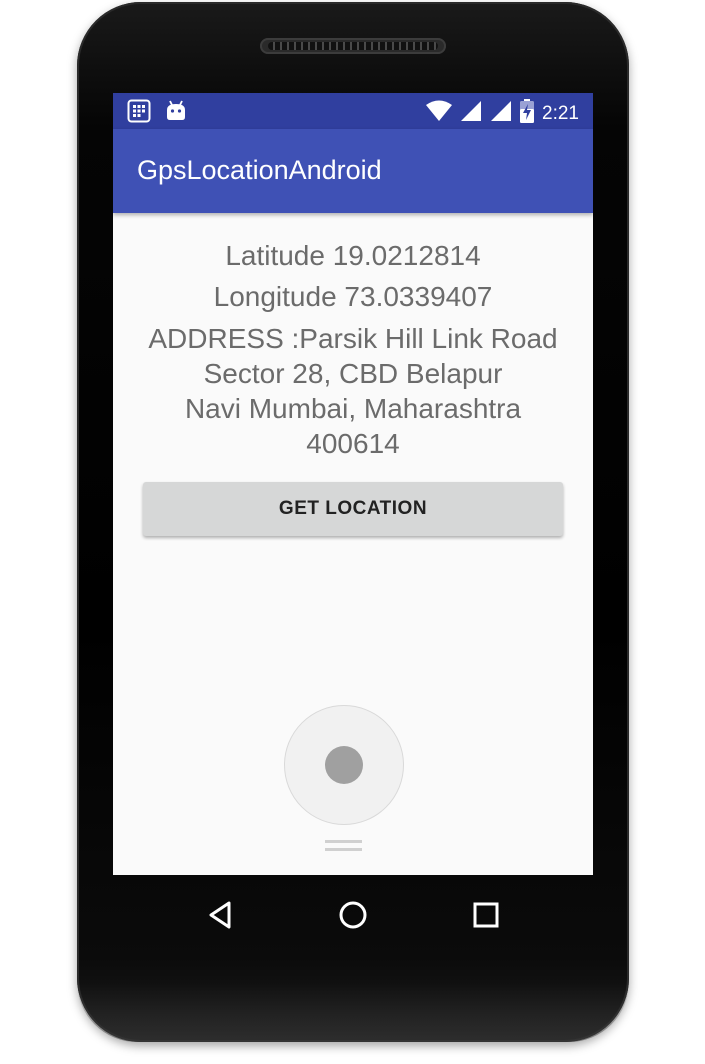 This screenshot has height=1064, width=705. I want to click on latitude-text: Latitude 19.0212814, so click(353, 255).